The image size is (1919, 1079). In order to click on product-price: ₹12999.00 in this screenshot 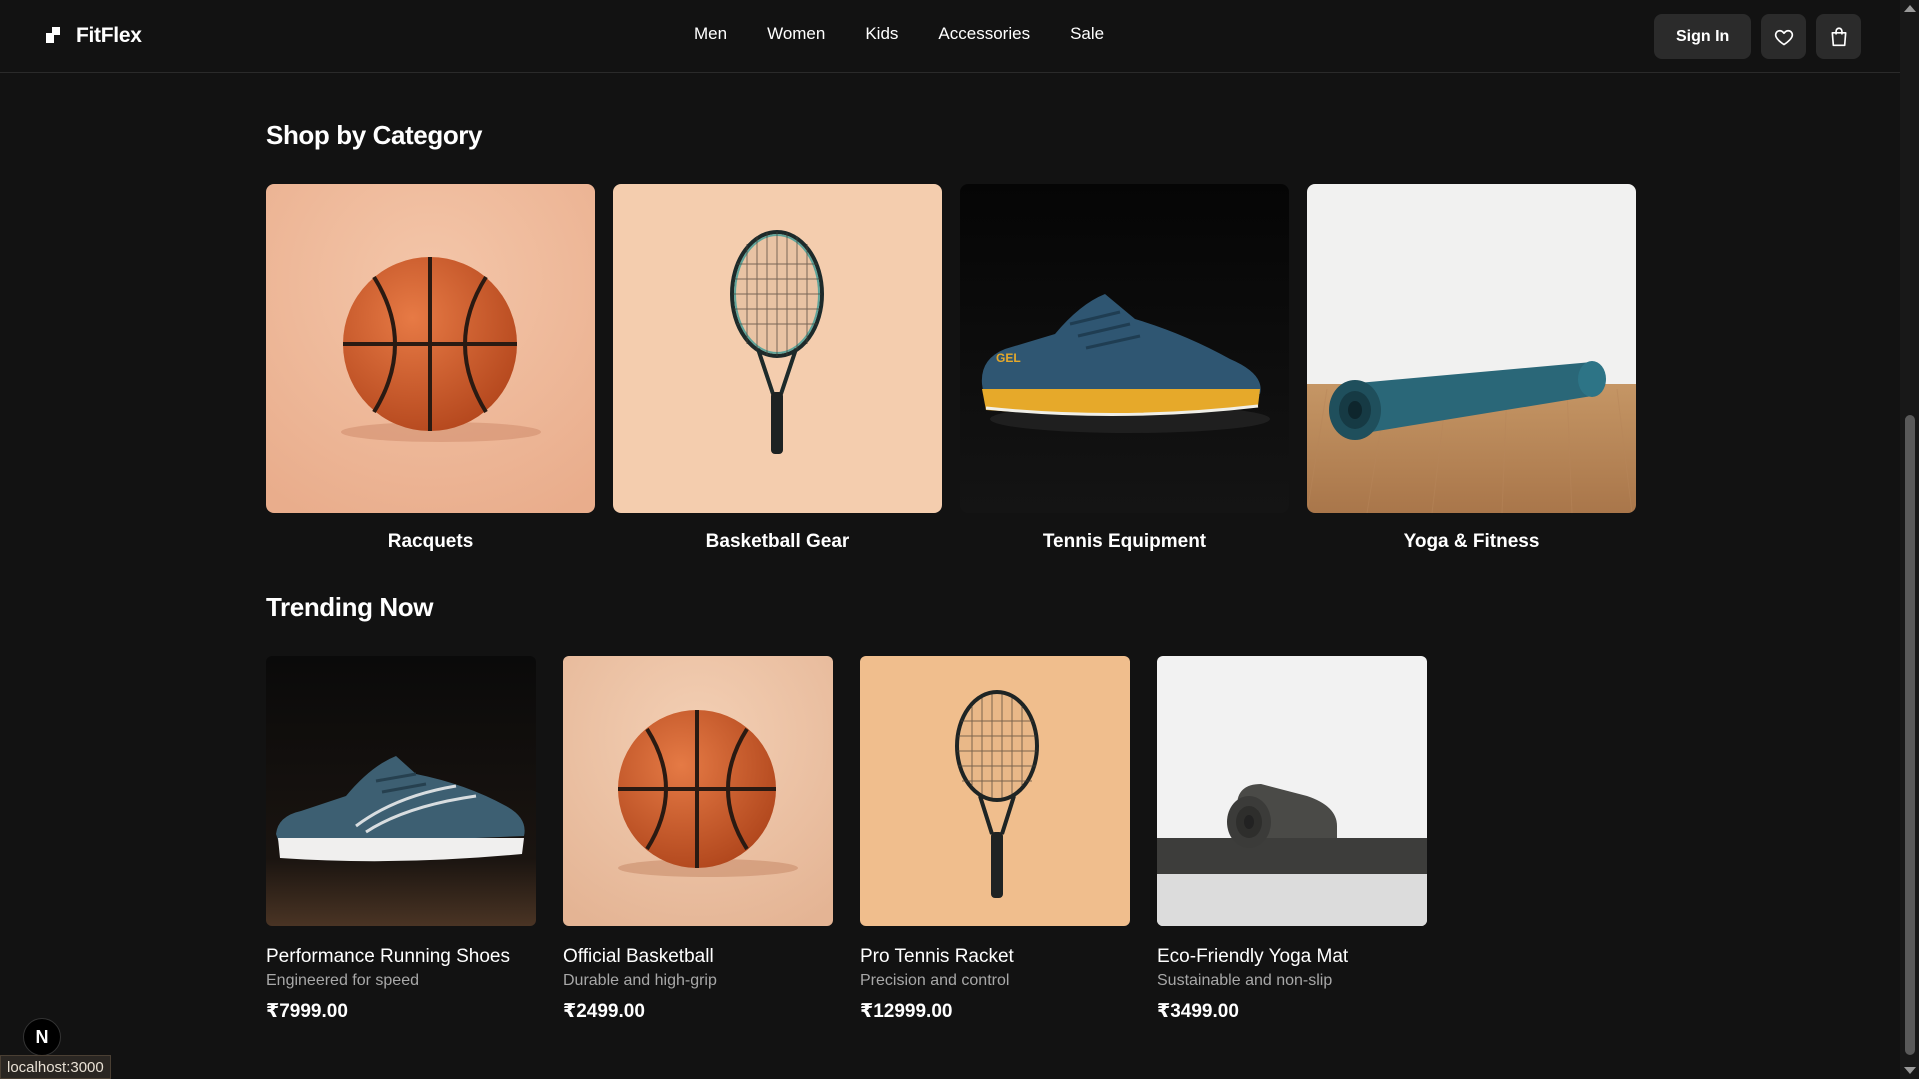, I will do `click(906, 1011)`.